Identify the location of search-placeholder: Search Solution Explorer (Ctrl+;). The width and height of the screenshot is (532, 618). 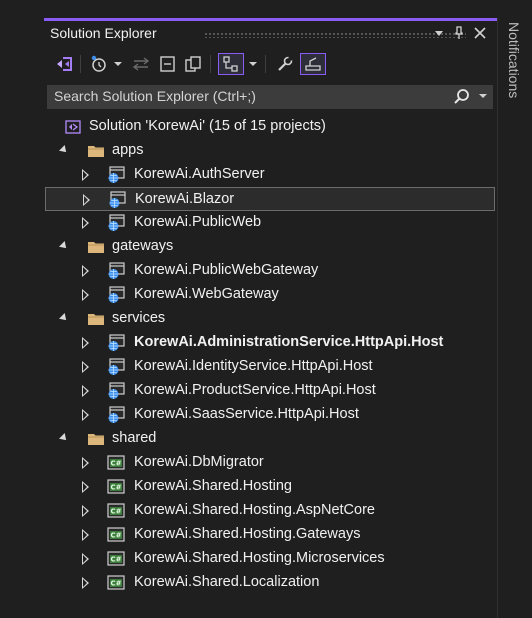
(155, 96).